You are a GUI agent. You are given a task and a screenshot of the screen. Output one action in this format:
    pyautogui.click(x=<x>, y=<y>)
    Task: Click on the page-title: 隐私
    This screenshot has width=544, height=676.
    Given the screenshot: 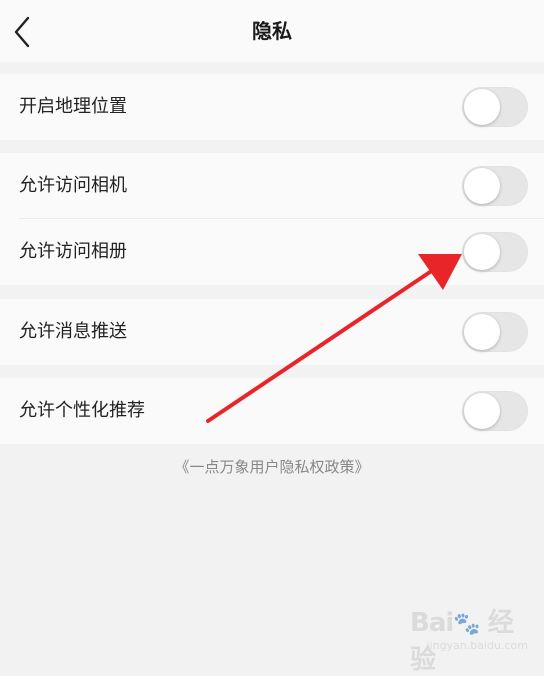 What is the action you would take?
    pyautogui.click(x=272, y=31)
    